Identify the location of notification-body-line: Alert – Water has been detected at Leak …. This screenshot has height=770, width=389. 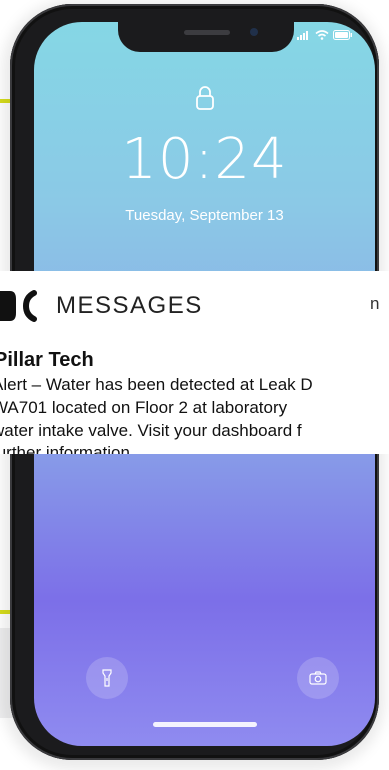
(156, 384).